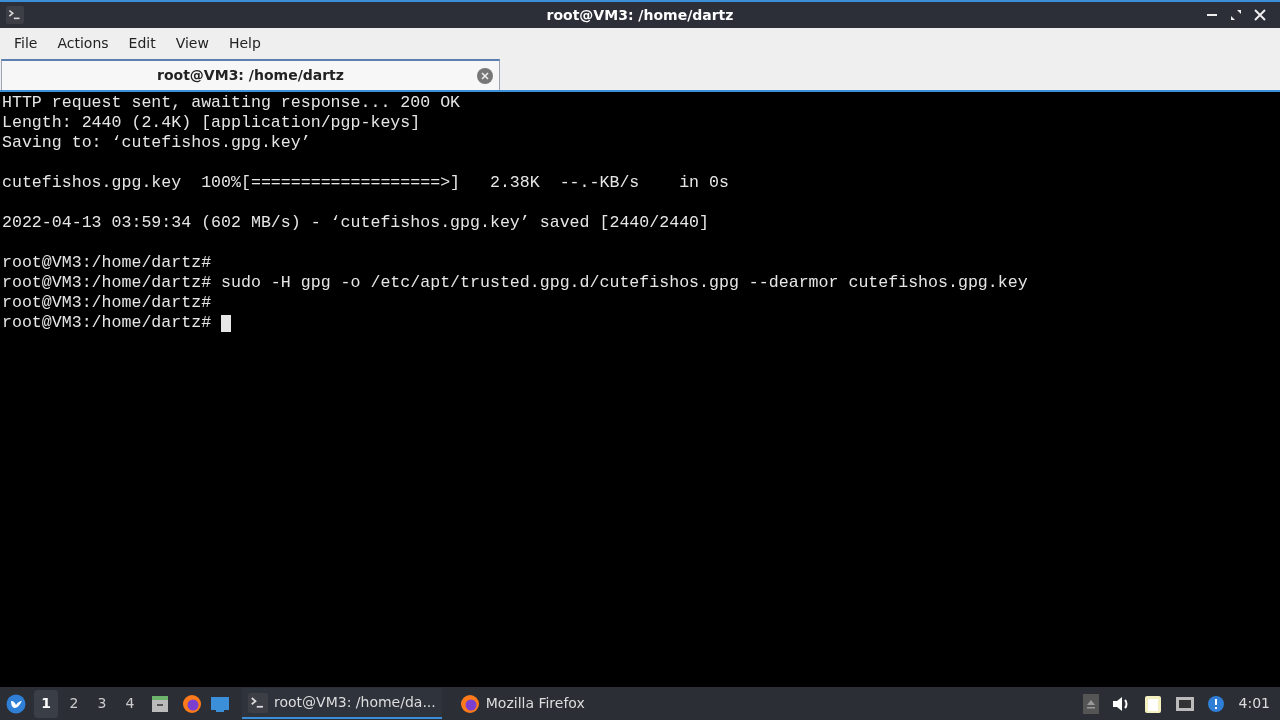  Describe the element at coordinates (1216, 703) in the screenshot. I see `info-icon` at that location.